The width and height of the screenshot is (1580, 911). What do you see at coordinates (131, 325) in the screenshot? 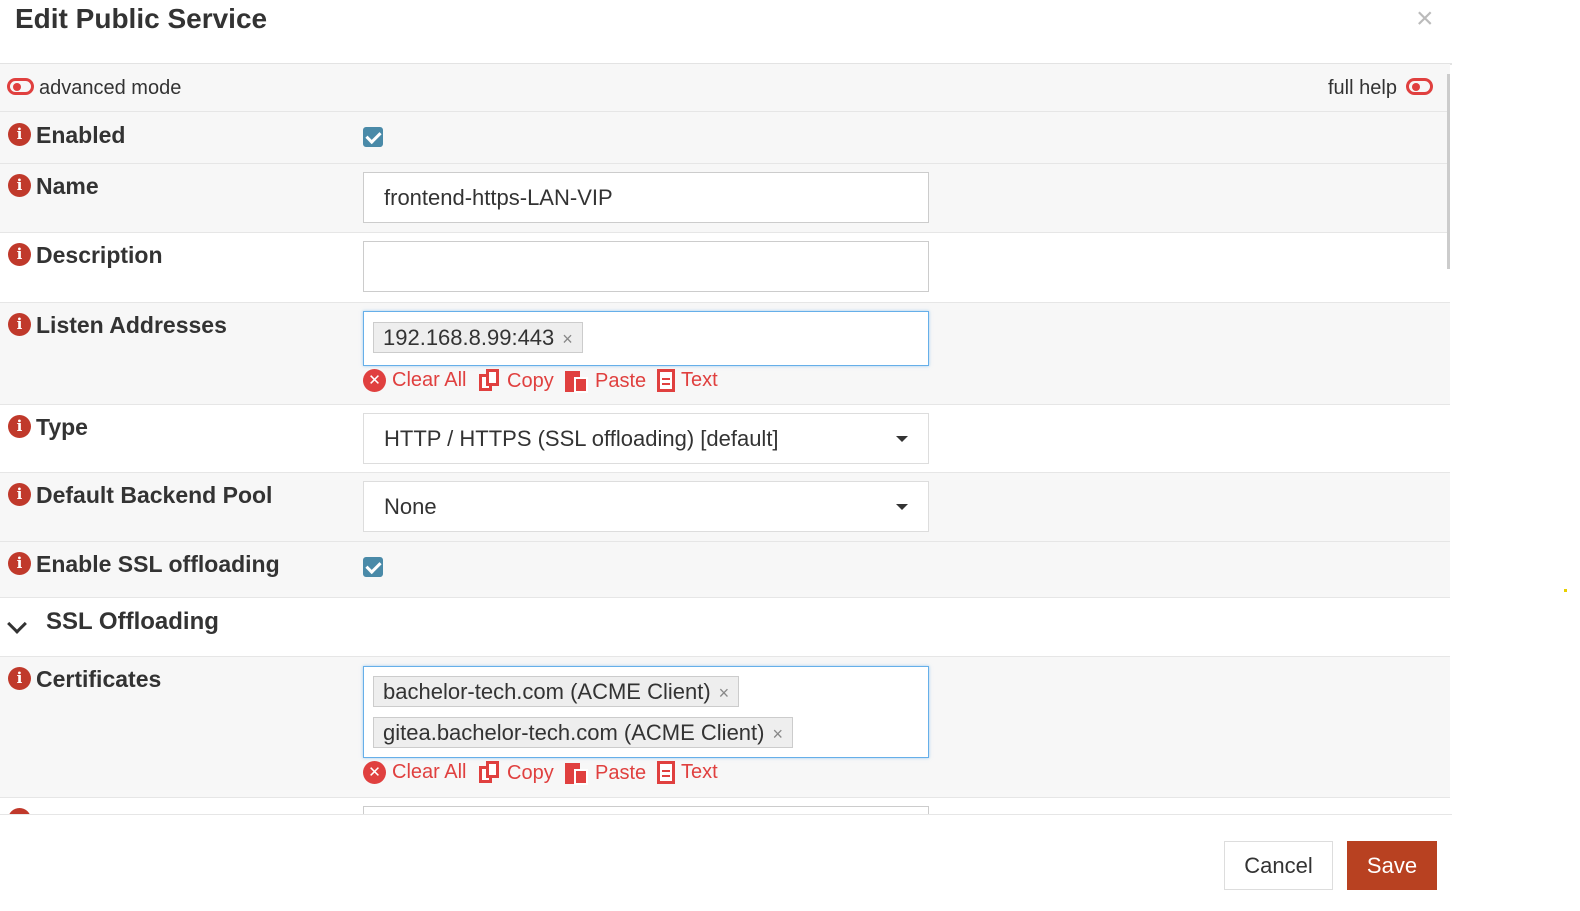
I see `listen-addresses-label: Listen Addresses` at bounding box center [131, 325].